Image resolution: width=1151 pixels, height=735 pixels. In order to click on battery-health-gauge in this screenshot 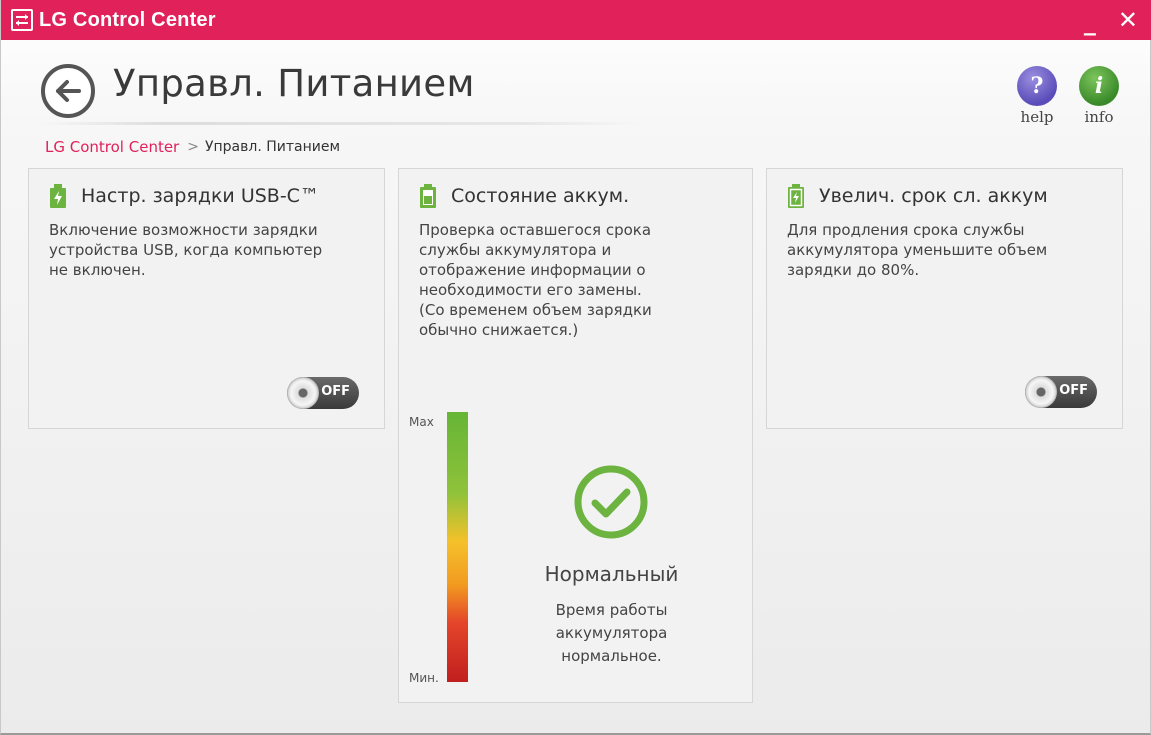, I will do `click(457, 547)`.